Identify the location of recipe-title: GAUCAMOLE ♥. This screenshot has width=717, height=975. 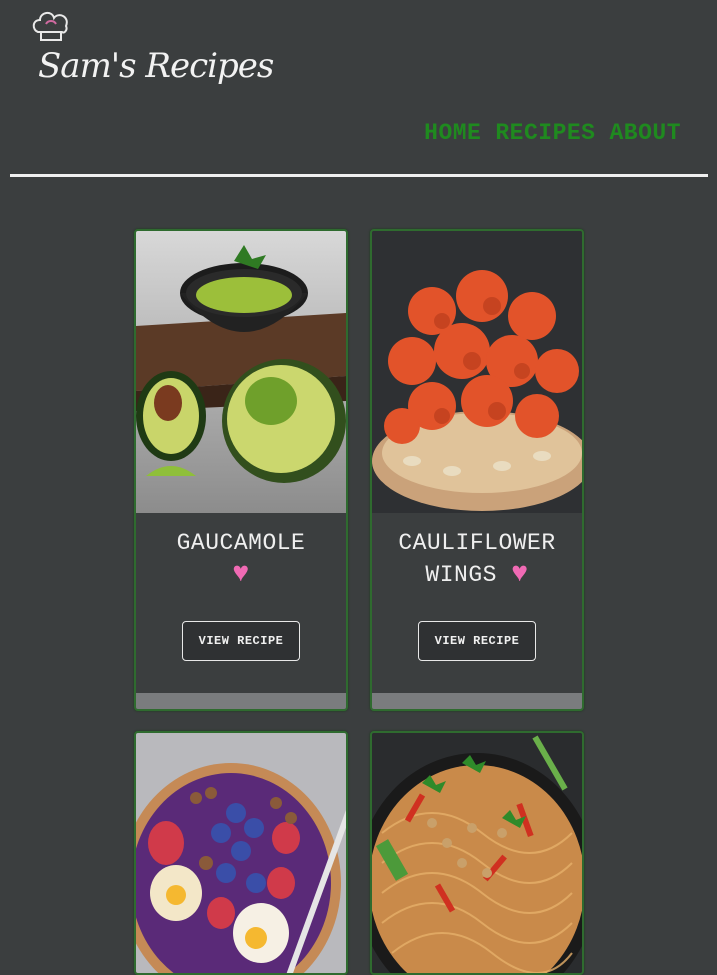
(241, 559).